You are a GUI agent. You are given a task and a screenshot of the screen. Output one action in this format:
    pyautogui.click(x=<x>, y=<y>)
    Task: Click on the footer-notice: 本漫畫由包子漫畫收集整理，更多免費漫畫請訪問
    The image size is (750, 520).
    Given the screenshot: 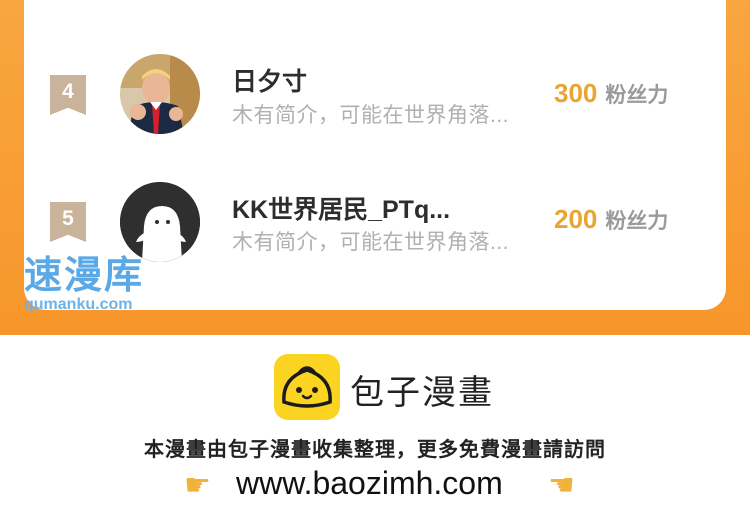 What is the action you would take?
    pyautogui.click(x=375, y=450)
    